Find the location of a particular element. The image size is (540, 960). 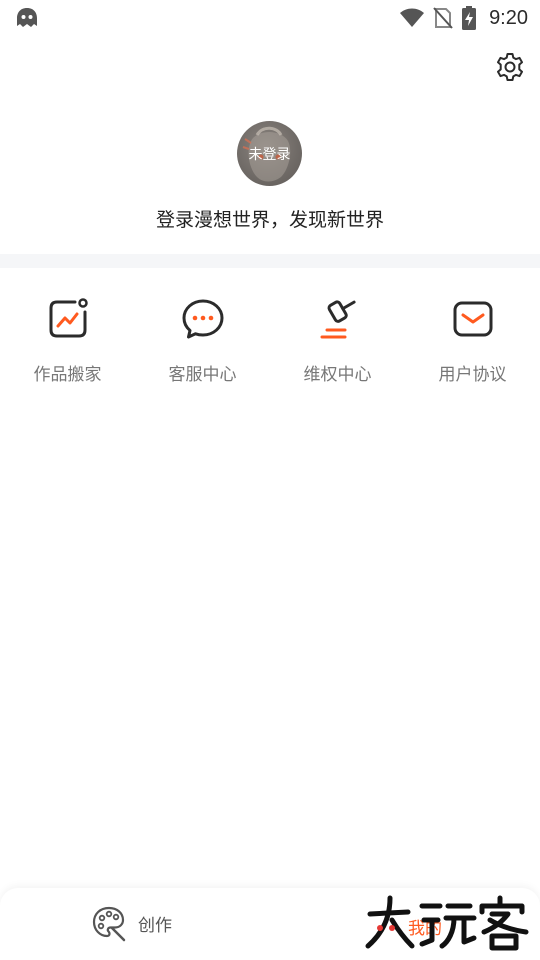

settings-button is located at coordinates (510, 67).